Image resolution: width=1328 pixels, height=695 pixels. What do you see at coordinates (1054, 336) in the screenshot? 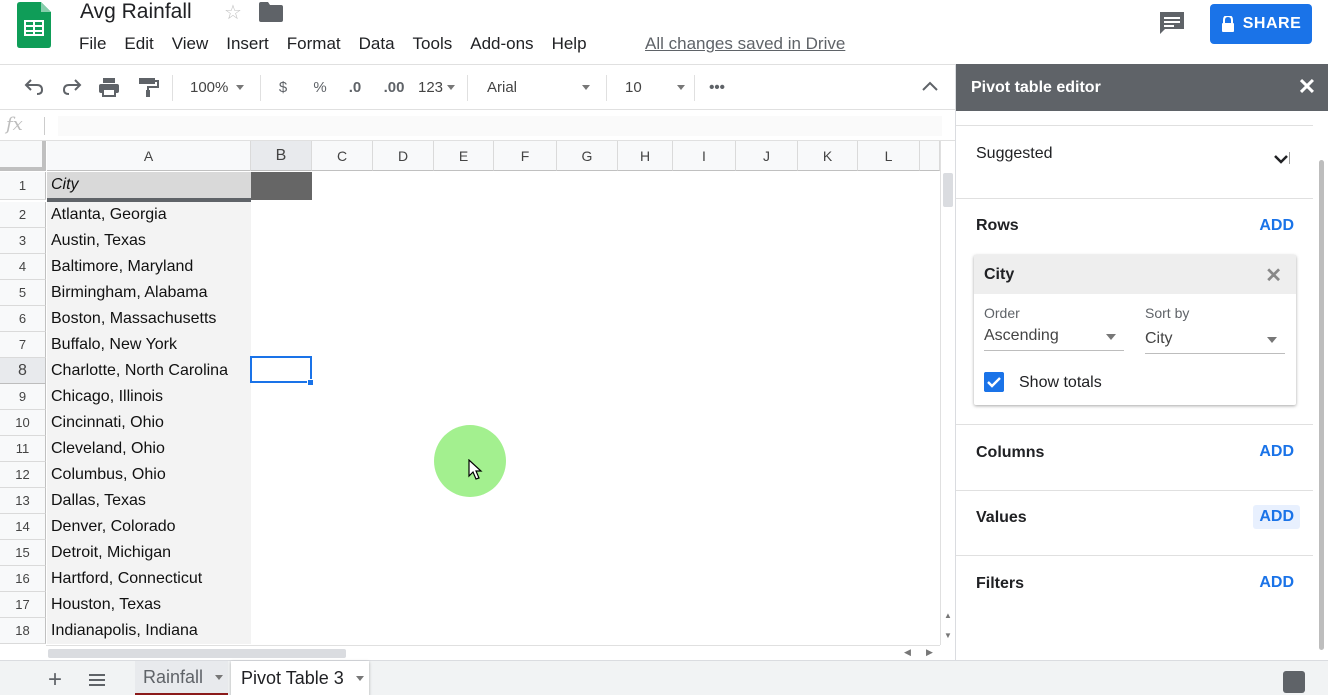
I see `order-select: Ascending` at bounding box center [1054, 336].